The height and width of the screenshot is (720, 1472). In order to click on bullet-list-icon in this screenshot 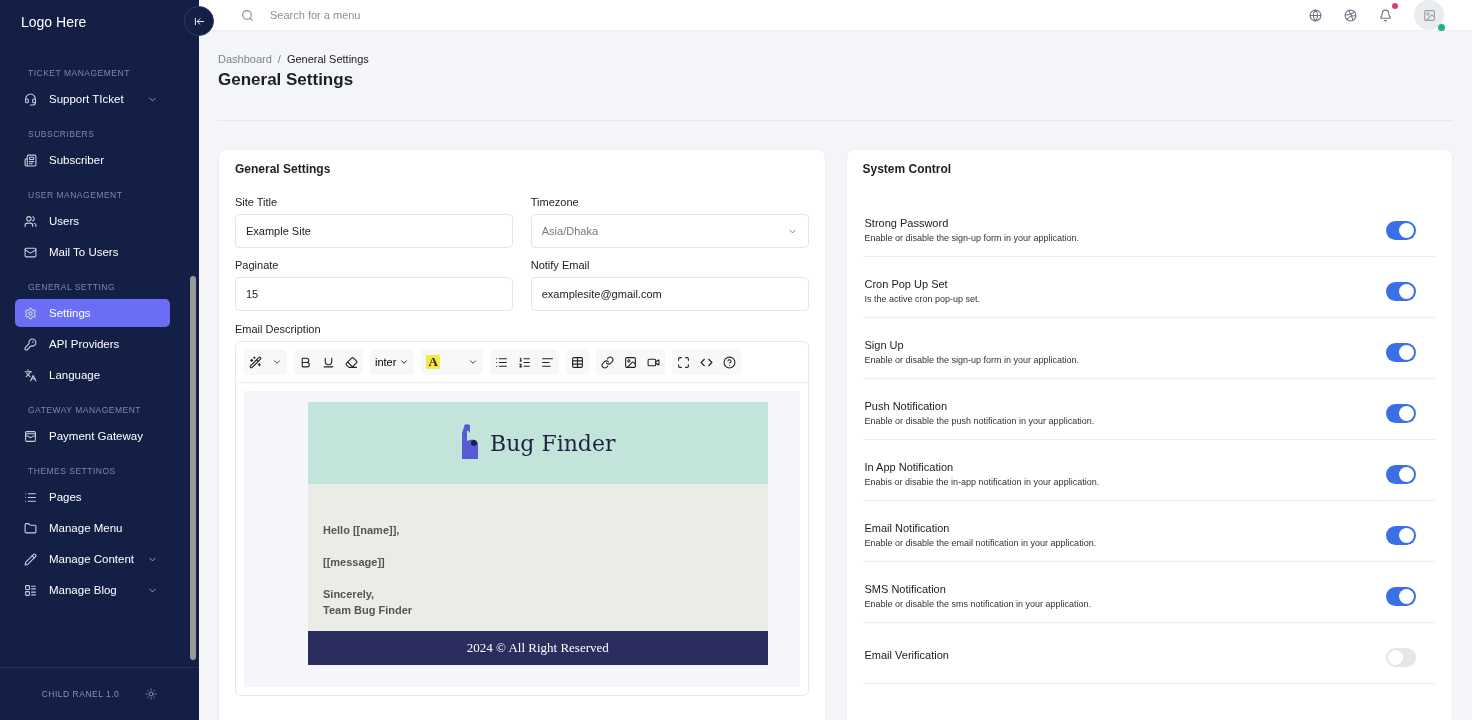, I will do `click(501, 362)`.